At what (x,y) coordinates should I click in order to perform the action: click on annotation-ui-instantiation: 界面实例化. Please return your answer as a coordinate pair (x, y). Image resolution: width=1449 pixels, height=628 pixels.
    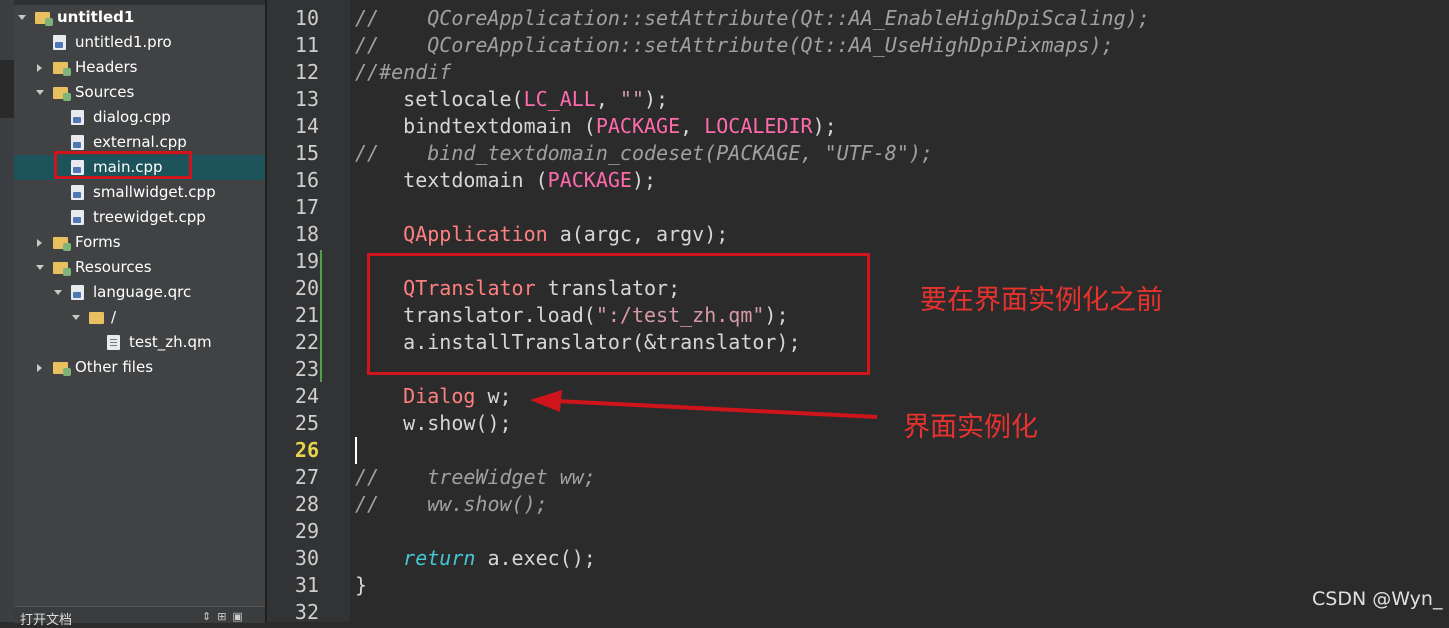
    Looking at the image, I should click on (970, 427).